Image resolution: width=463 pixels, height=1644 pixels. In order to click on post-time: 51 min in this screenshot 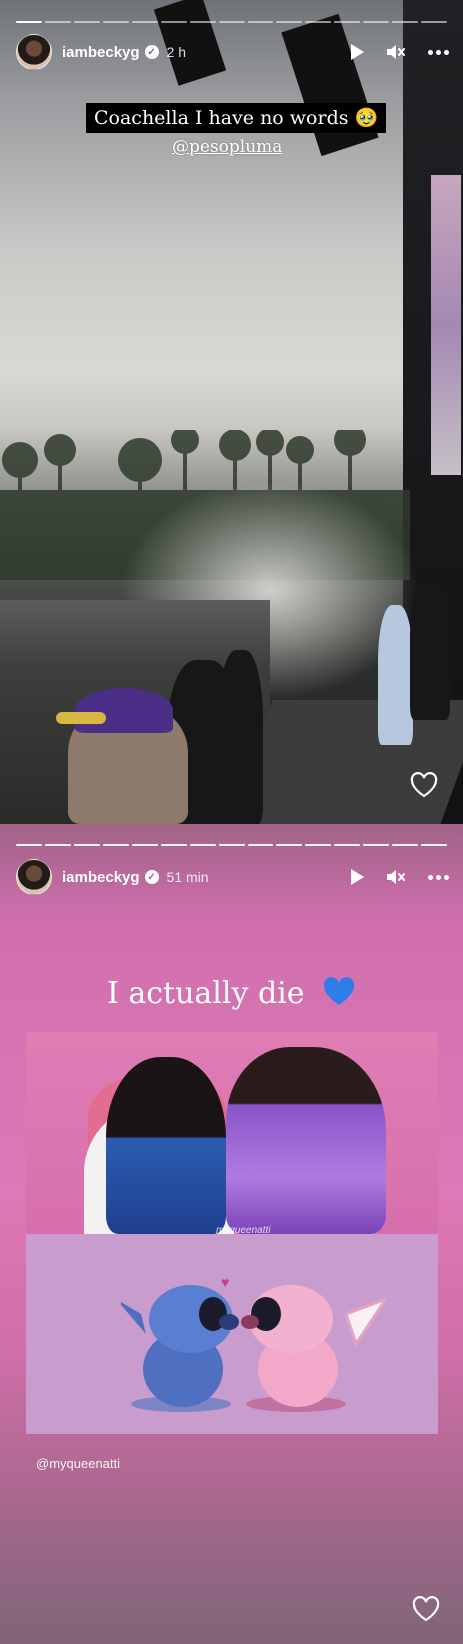, I will do `click(187, 877)`.